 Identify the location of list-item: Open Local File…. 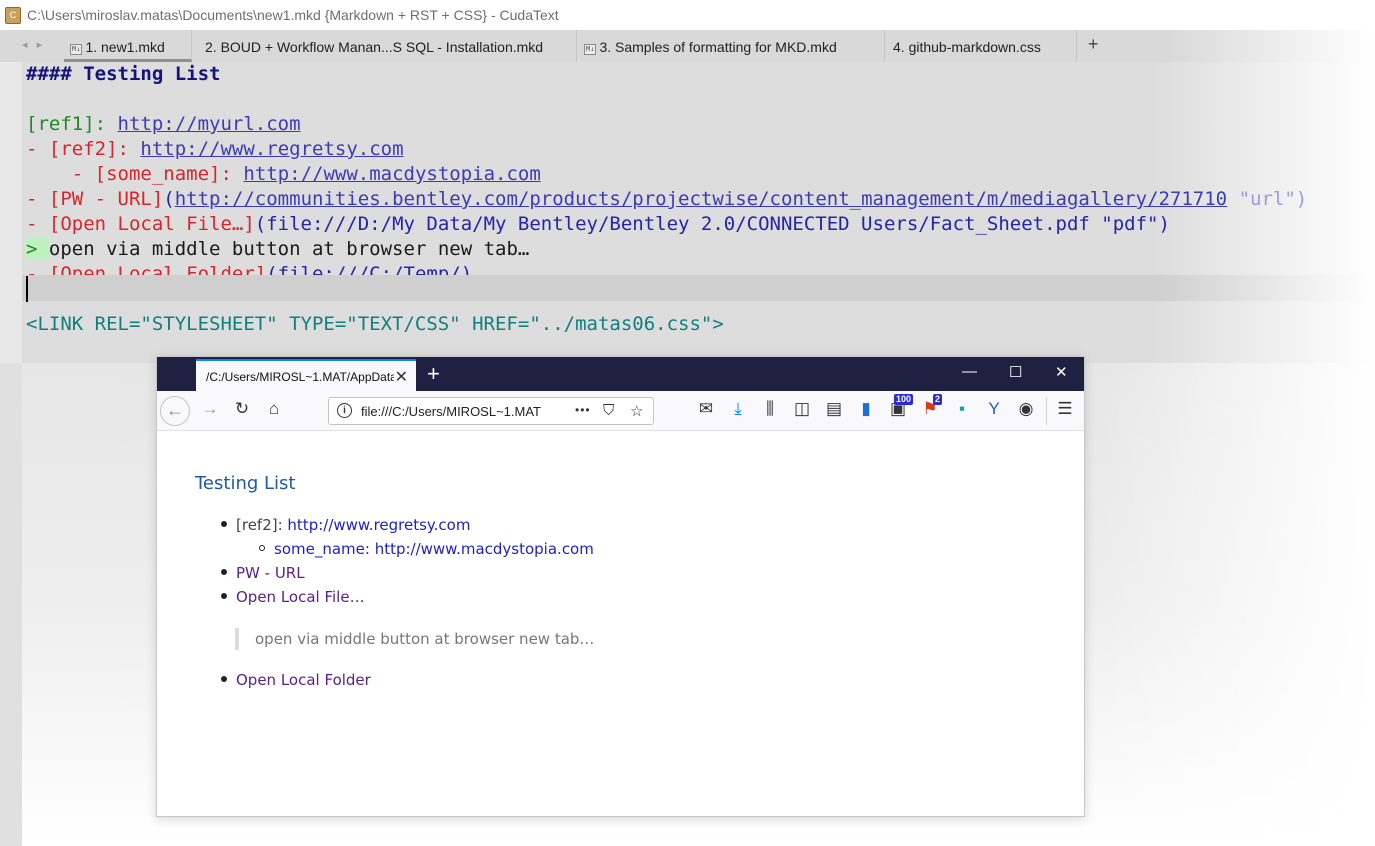
(293, 597).